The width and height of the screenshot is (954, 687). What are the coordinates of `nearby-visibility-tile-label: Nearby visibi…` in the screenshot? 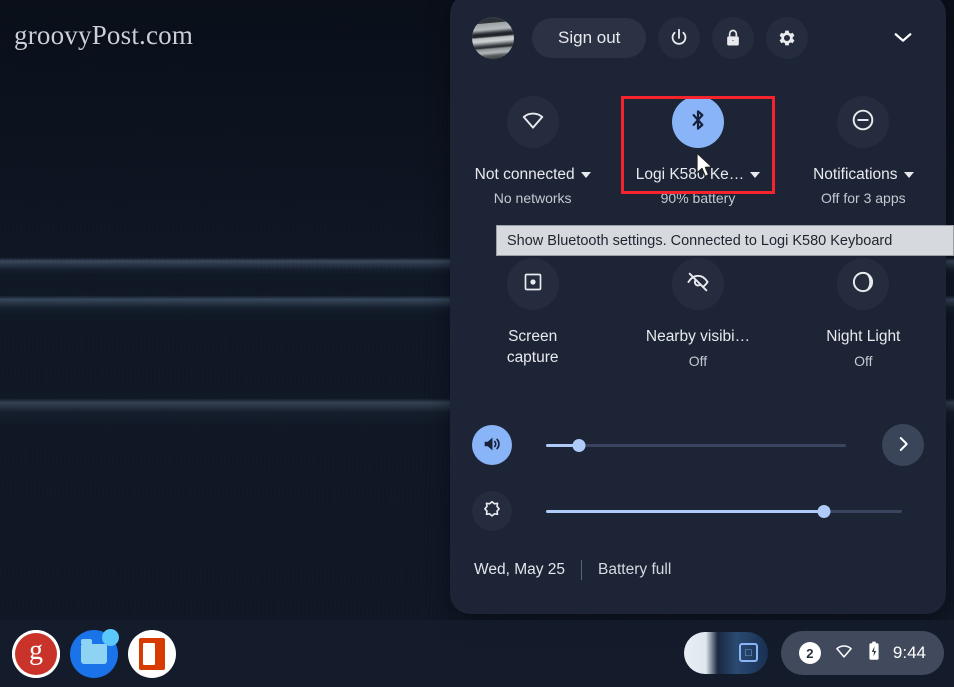 It's located at (698, 336).